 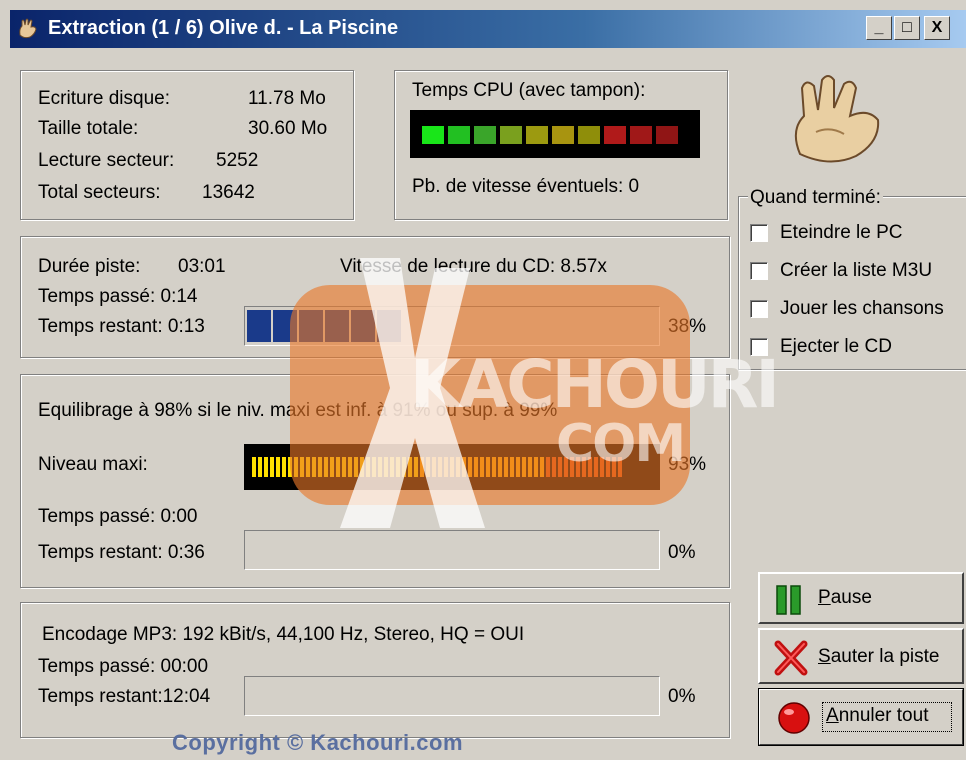 I want to click on annuler-button: Annuler tout, so click(x=861, y=717).